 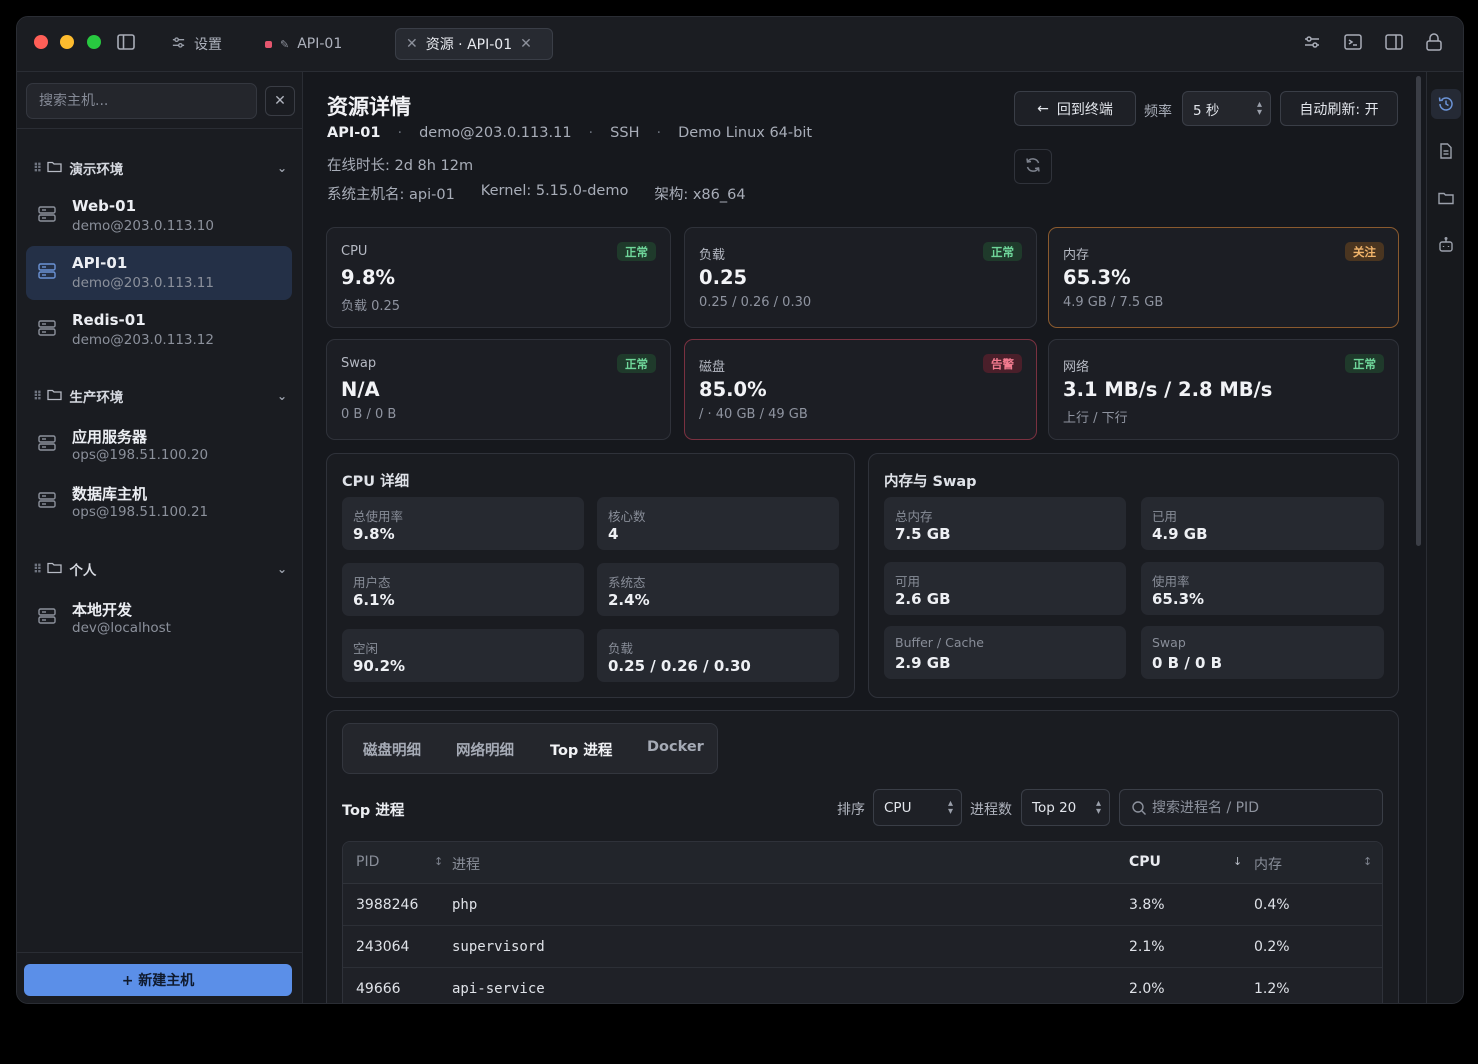 What do you see at coordinates (359, 363) in the screenshot?
I see `metric-label: Swap` at bounding box center [359, 363].